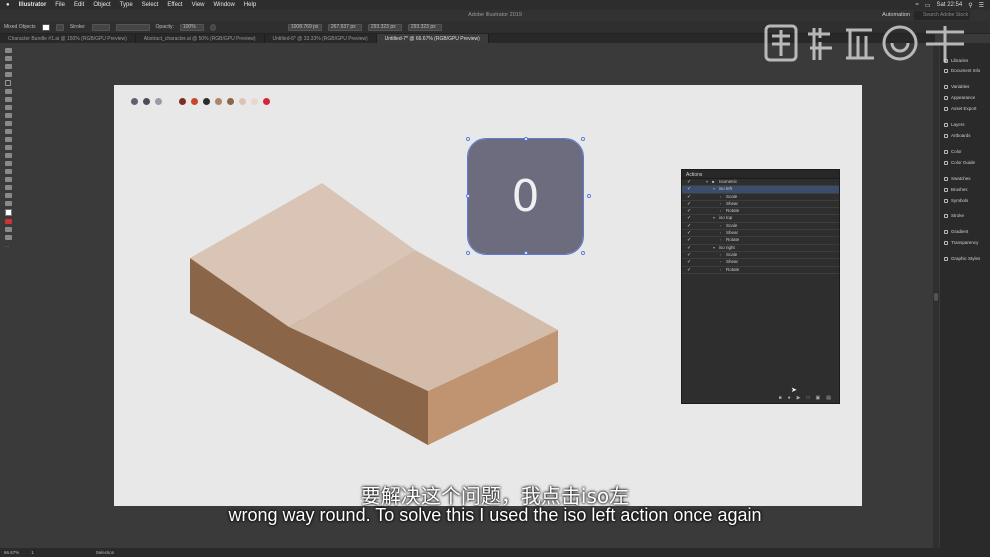 The image size is (990, 557). I want to click on action-label: Rotate, so click(733, 269).